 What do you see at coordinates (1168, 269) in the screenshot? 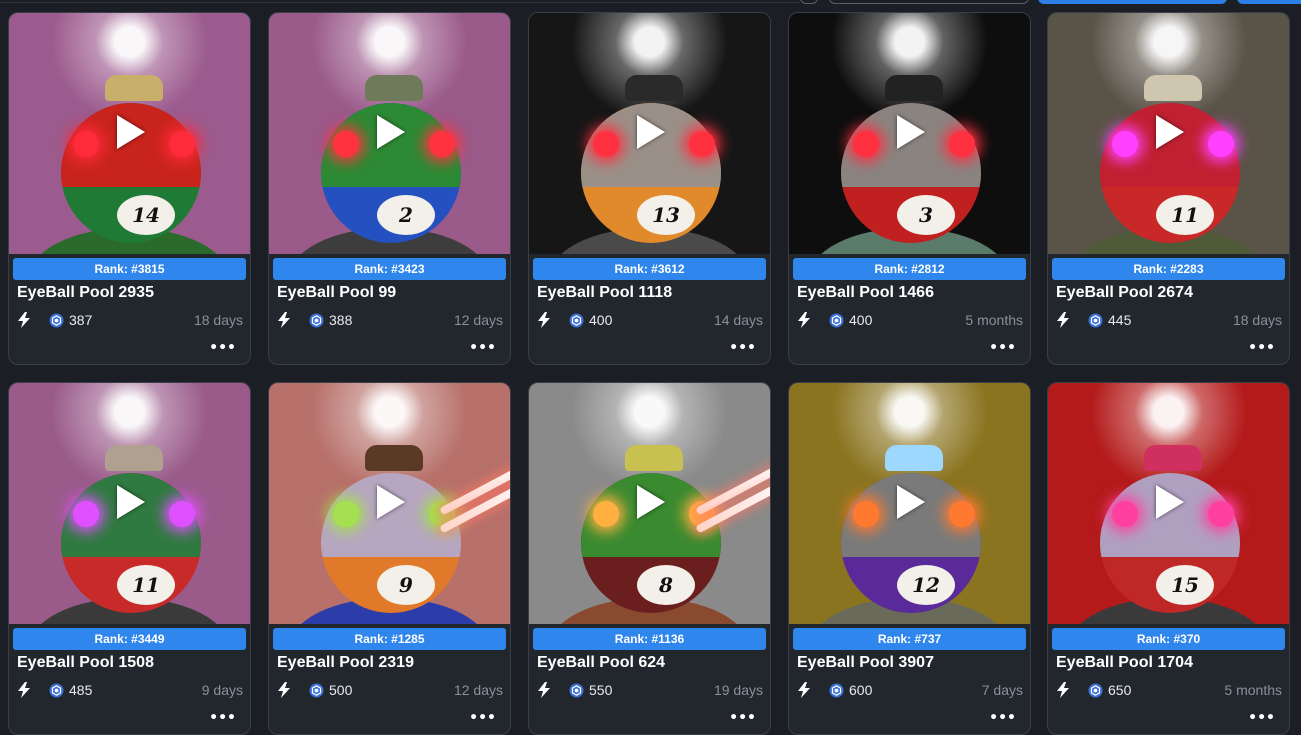
I see `rank-badge: Rank: #2283` at bounding box center [1168, 269].